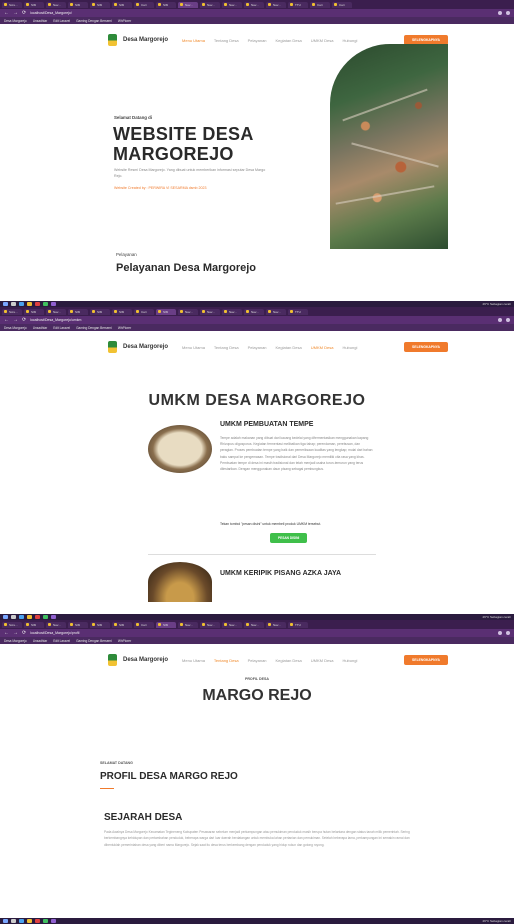 This screenshot has width=514, height=924. Describe the element at coordinates (112, 347) in the screenshot. I see `village-logo-icon` at that location.